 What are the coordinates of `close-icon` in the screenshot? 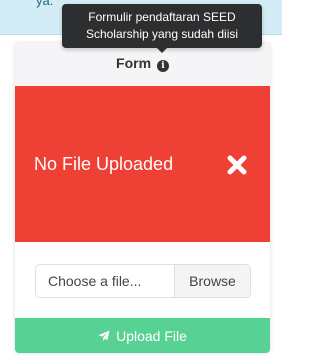 It's located at (237, 165).